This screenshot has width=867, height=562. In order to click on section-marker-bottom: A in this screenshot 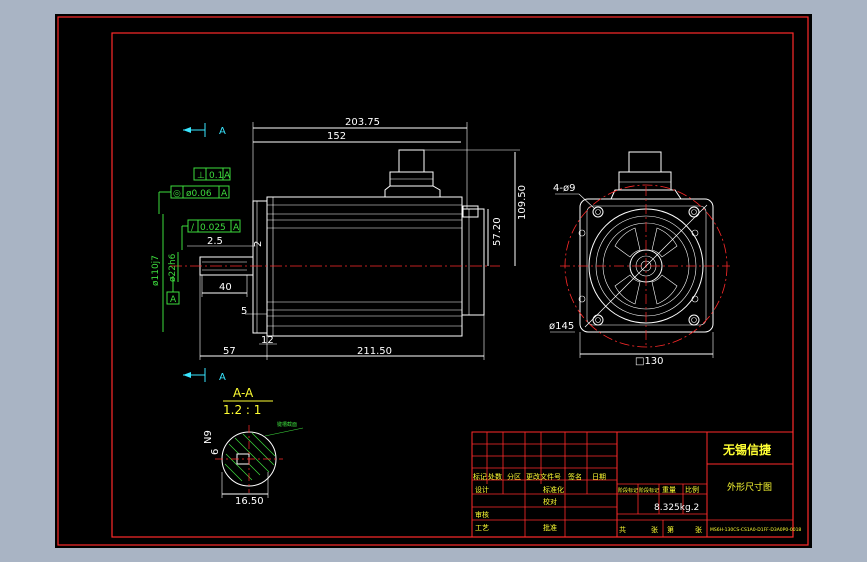, I will do `click(204, 375)`.